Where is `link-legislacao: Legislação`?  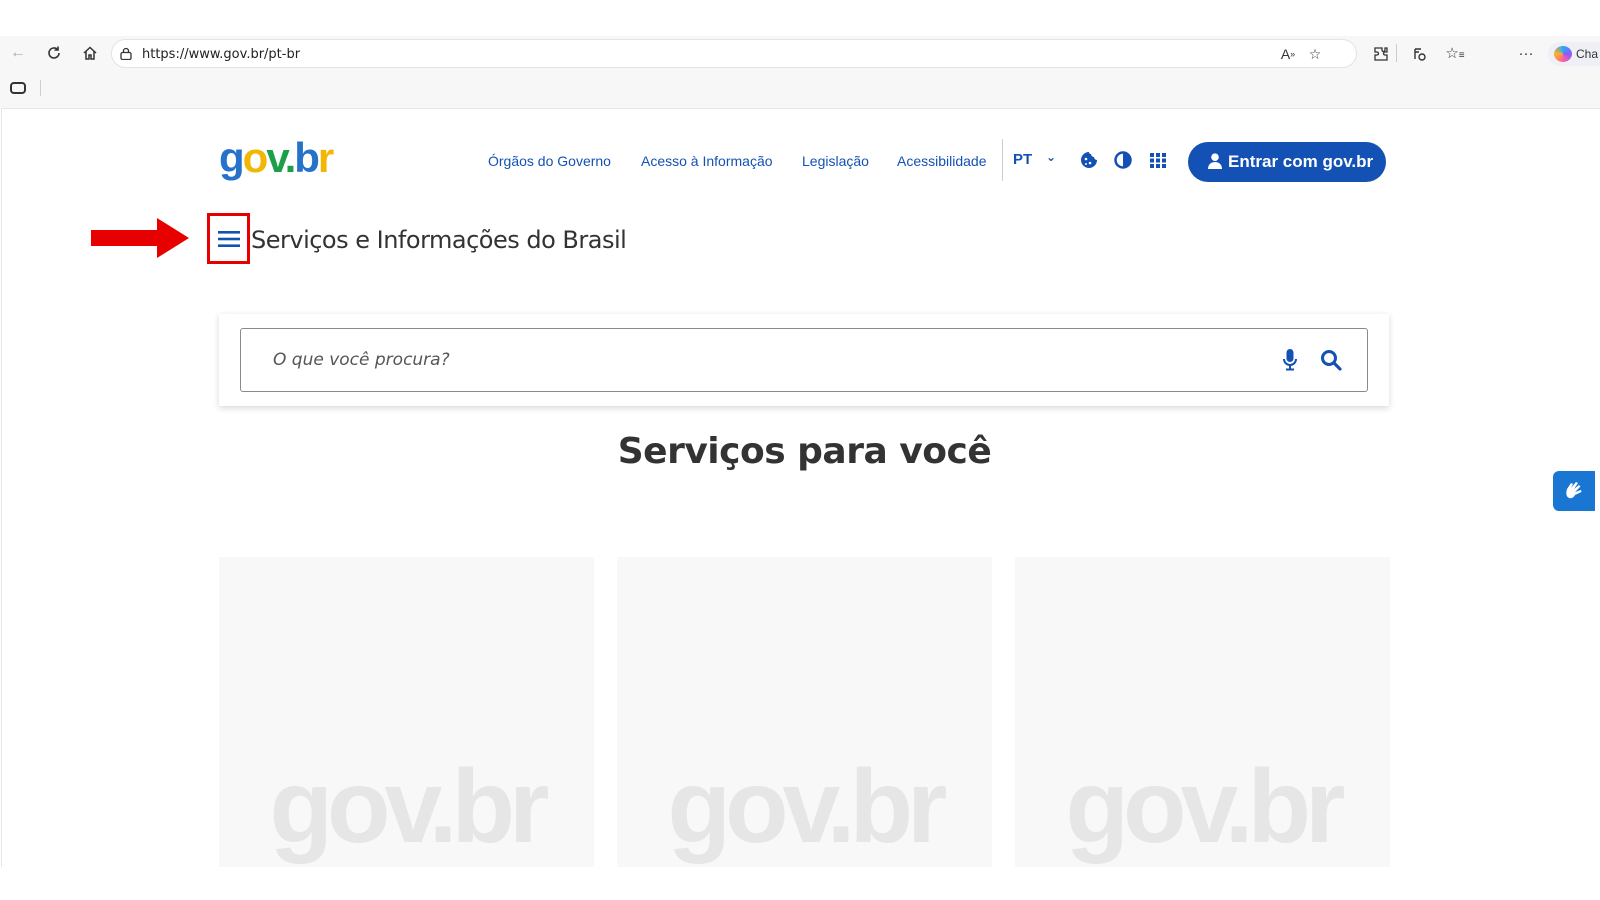 link-legislacao: Legislação is located at coordinates (835, 161).